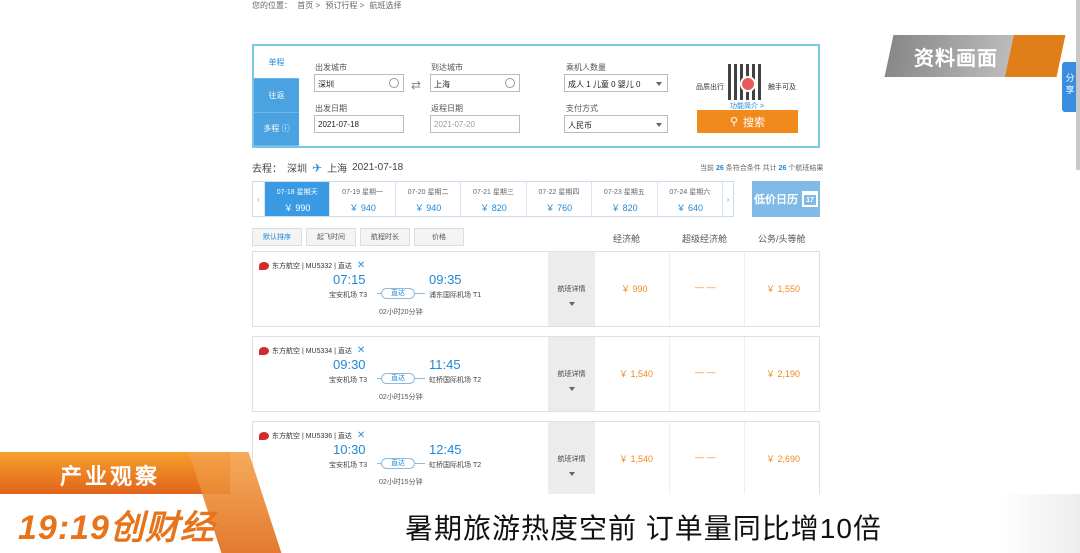 This screenshot has height=553, width=1080. Describe the element at coordinates (363, 192) in the screenshot. I see `date-label: 07-19 星期一` at that location.